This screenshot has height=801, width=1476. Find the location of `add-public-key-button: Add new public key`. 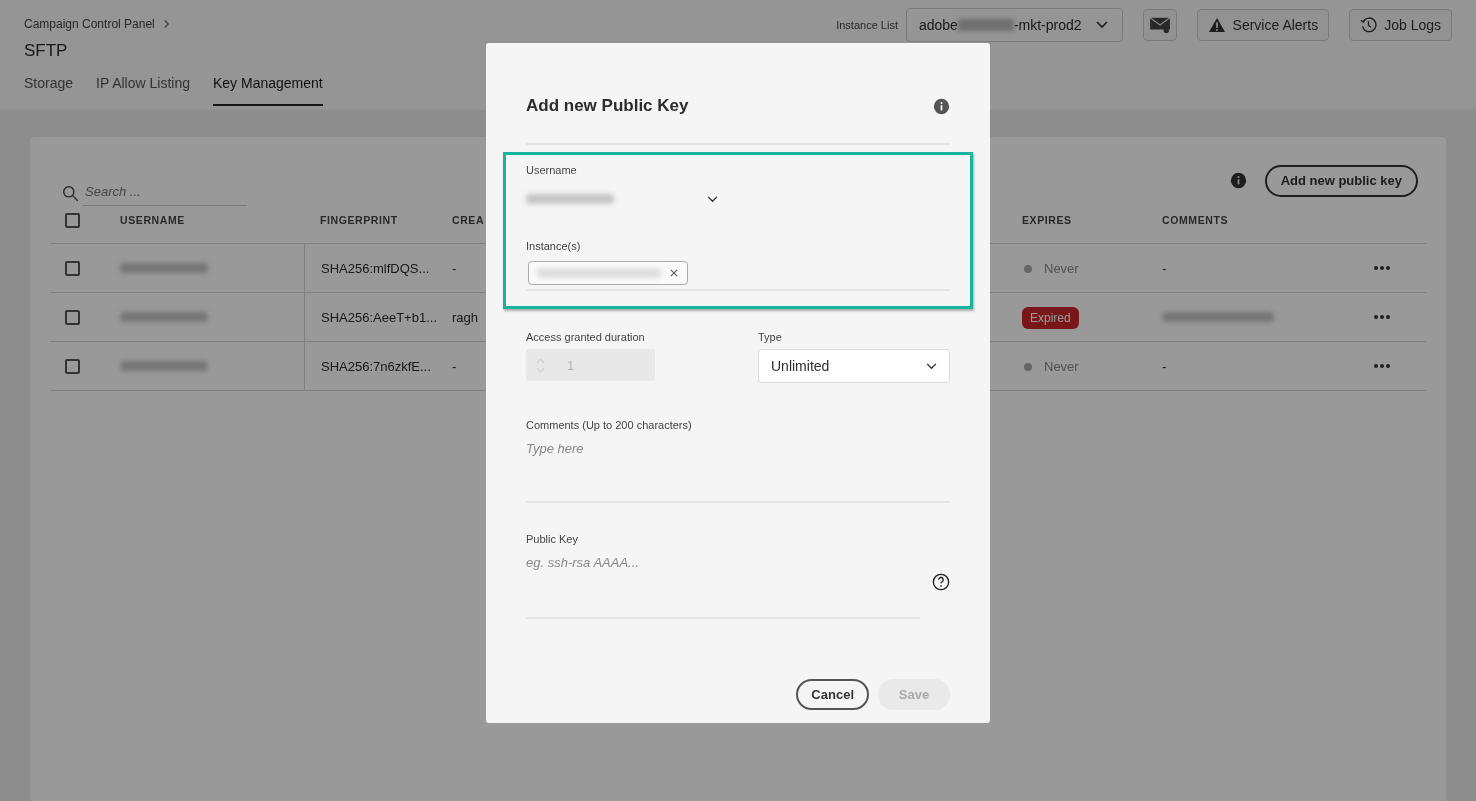

add-public-key-button: Add new public key is located at coordinates (1341, 180).